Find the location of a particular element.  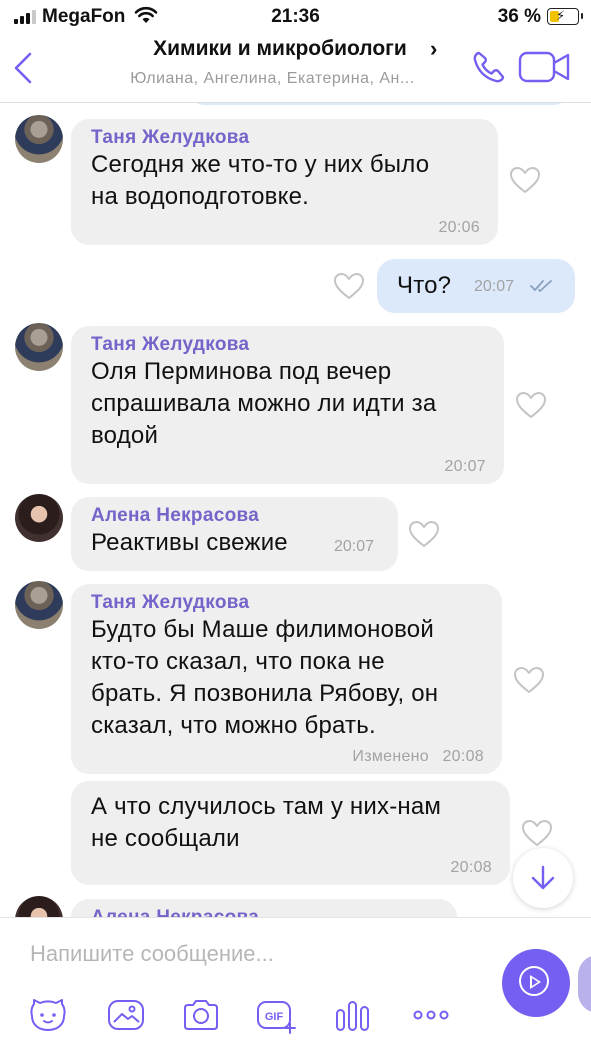

message-bubble: Алена Некрасова is located at coordinates (264, 908).